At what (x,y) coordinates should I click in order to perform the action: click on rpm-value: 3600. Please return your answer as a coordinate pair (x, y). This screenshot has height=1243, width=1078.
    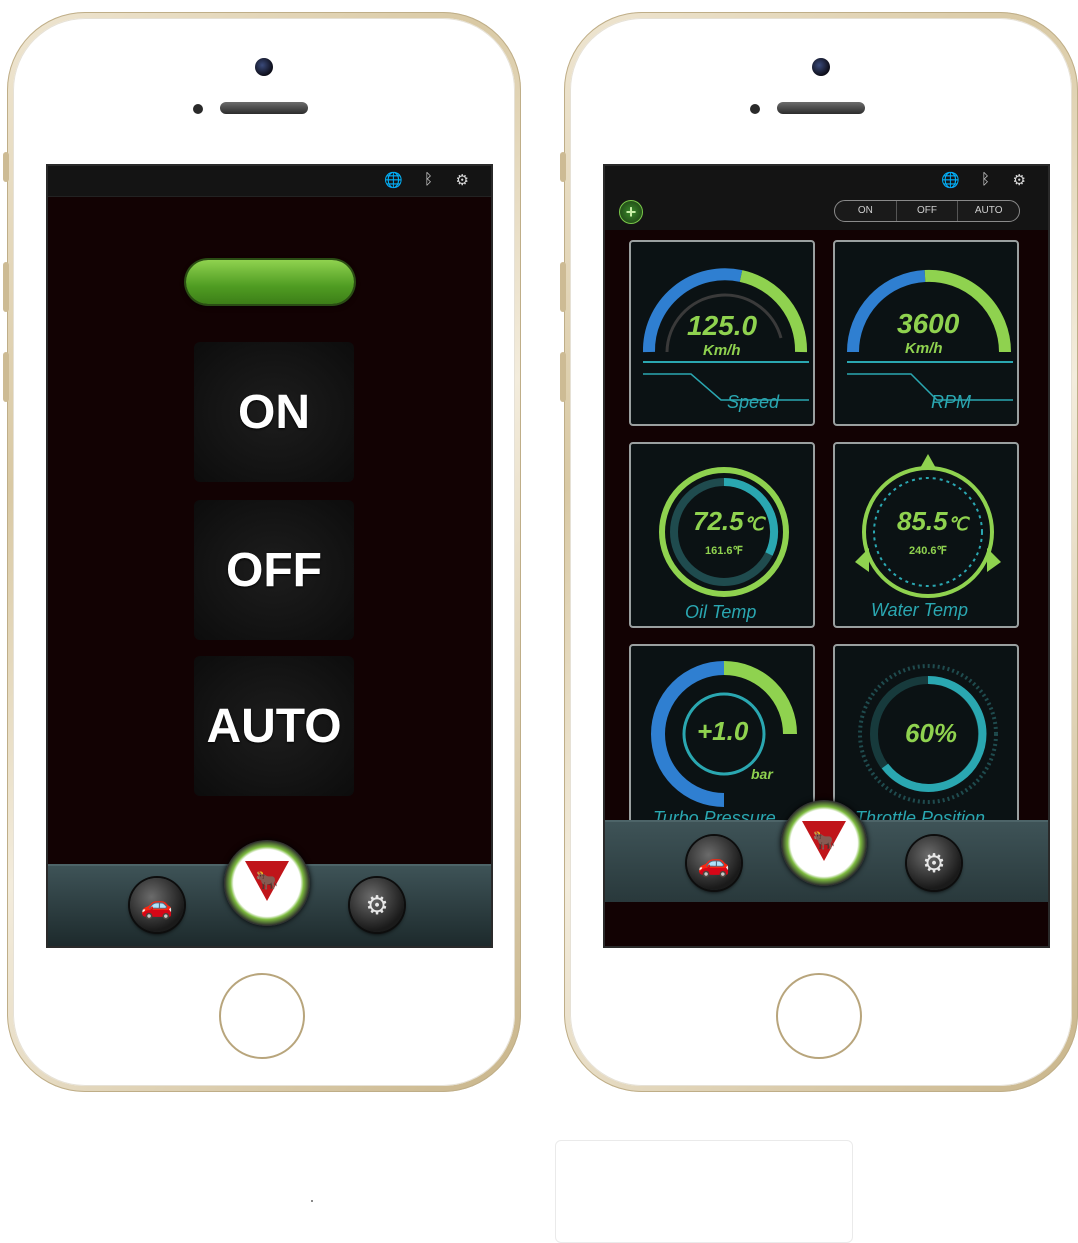
    Looking at the image, I should click on (928, 323).